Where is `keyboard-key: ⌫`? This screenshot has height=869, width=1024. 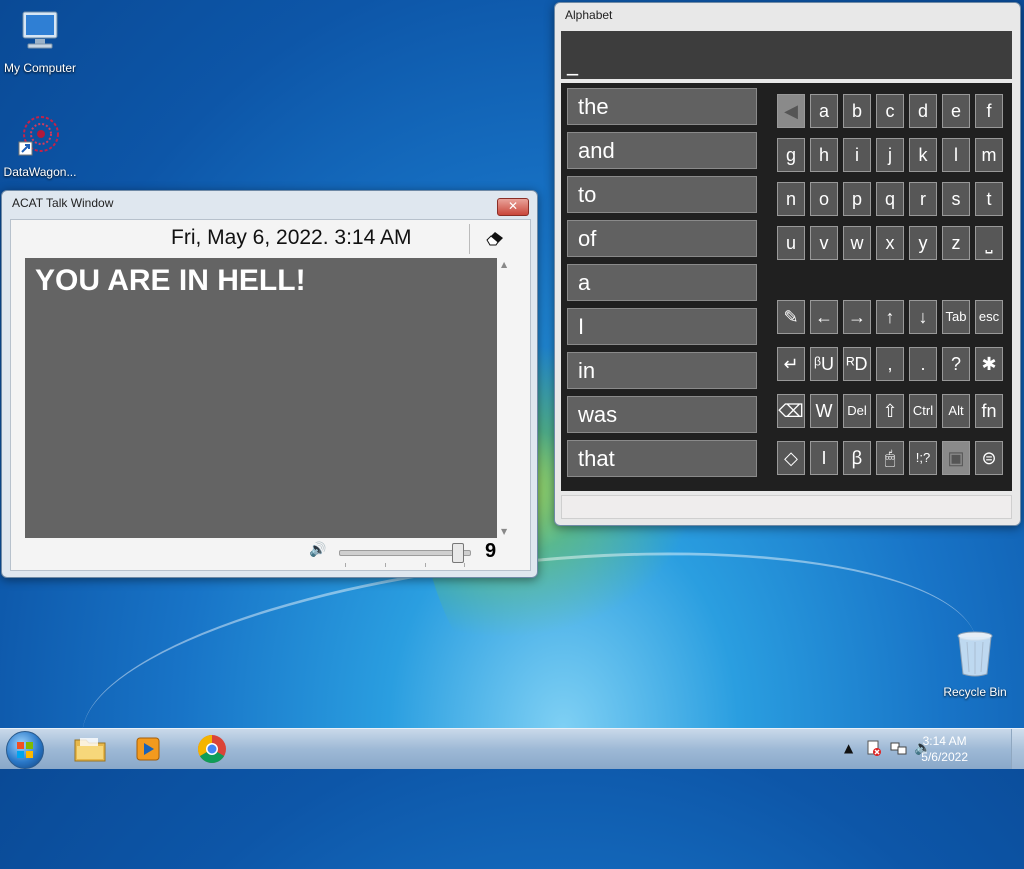
keyboard-key: ⌫ is located at coordinates (791, 411).